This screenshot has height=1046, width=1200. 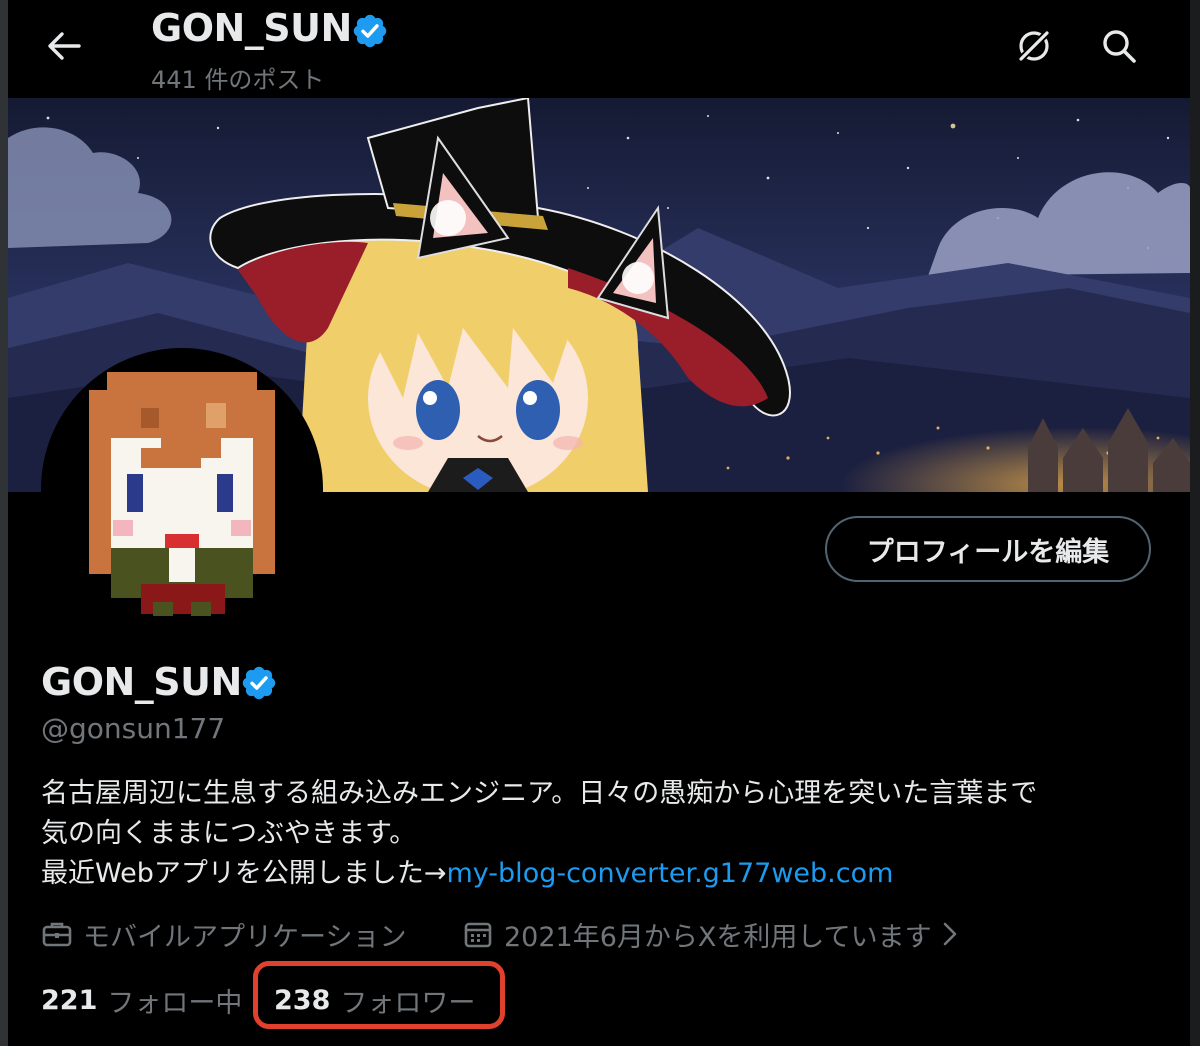 What do you see at coordinates (175, 1003) in the screenshot?
I see `following-label: フォロー中` at bounding box center [175, 1003].